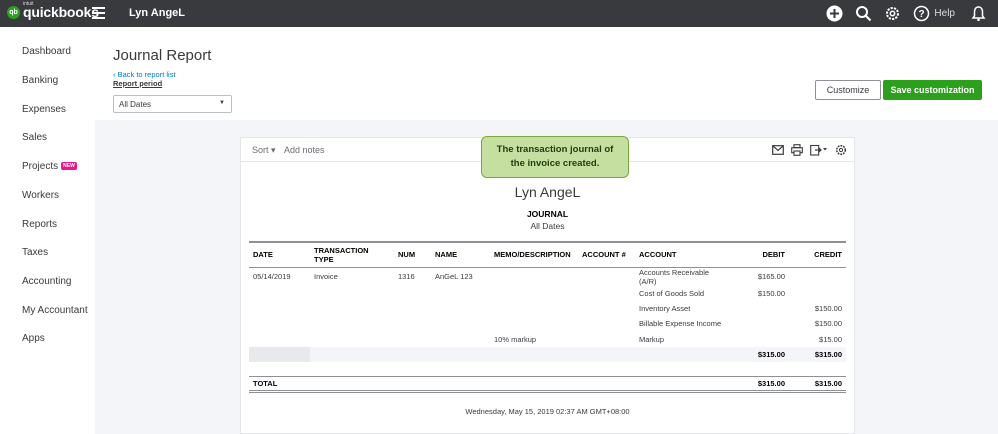 Image resolution: width=998 pixels, height=434 pixels. What do you see at coordinates (760, 254) in the screenshot?
I see `column-header-debit: DEBIT` at bounding box center [760, 254].